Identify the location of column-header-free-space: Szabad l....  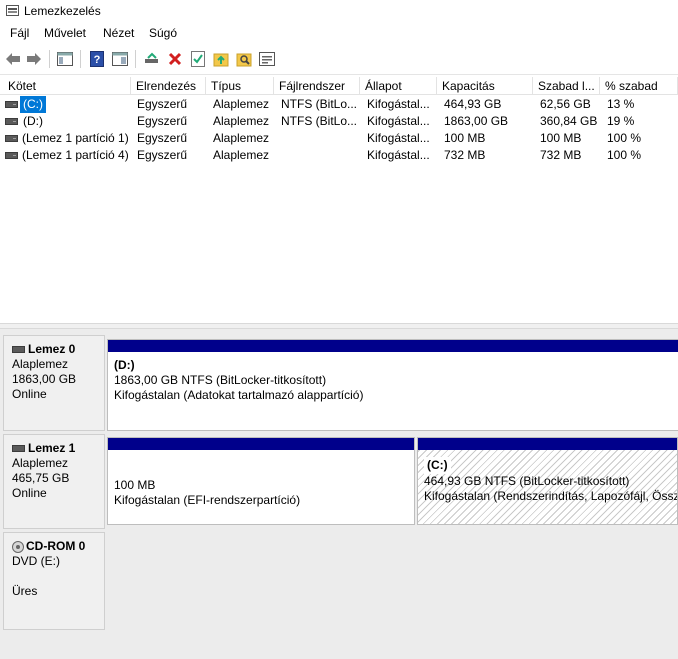
(566, 86).